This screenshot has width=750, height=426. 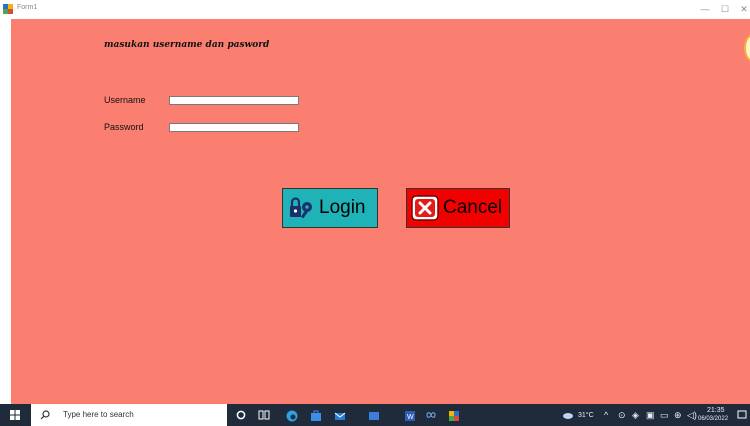 I want to click on maximize-button: ☐, so click(x=725, y=9).